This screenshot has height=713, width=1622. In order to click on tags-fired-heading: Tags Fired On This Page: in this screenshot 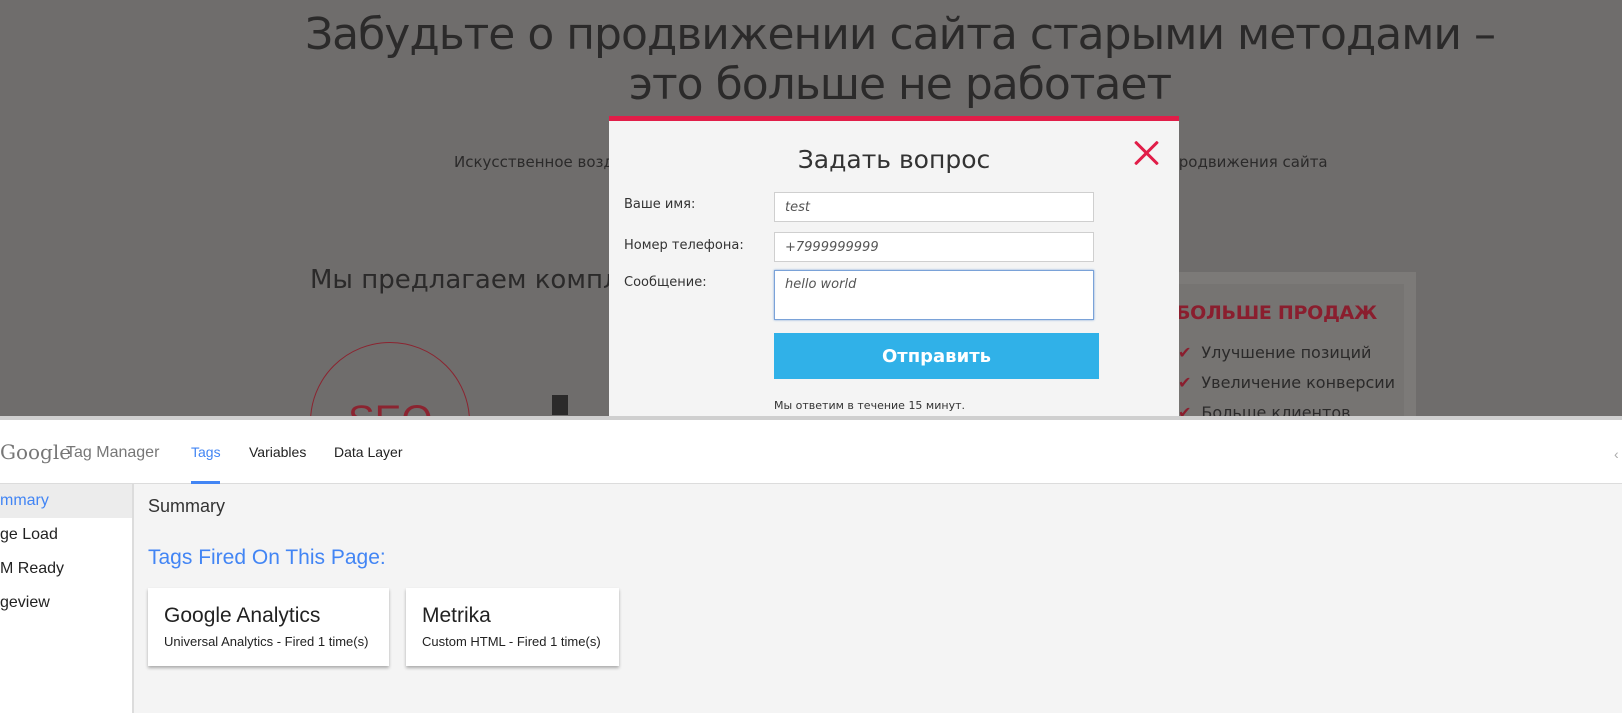, I will do `click(267, 557)`.